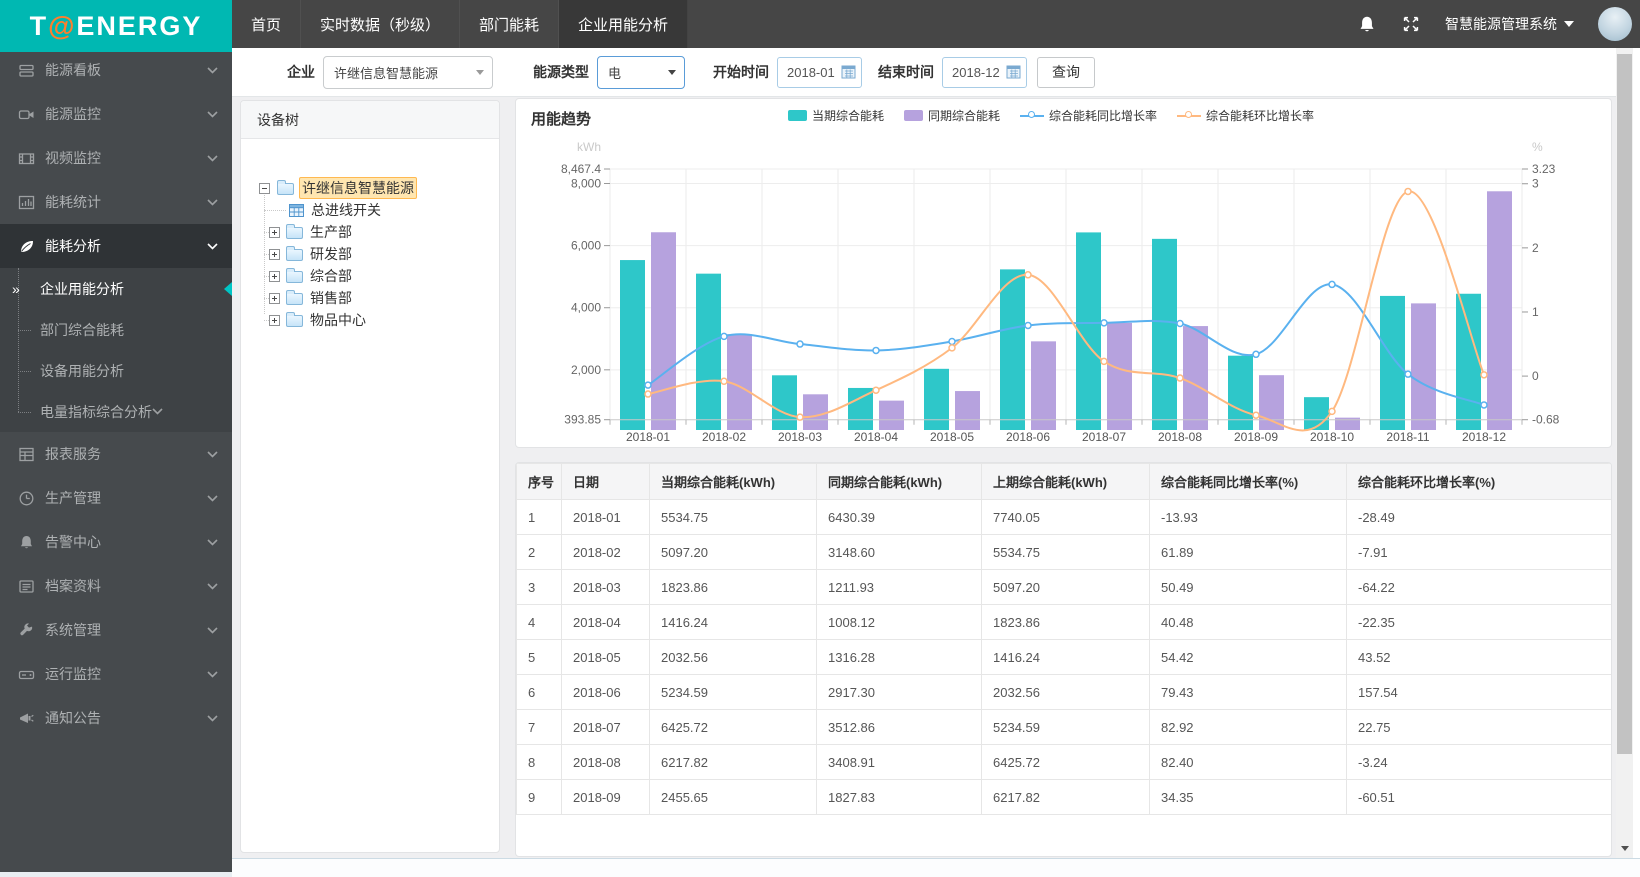 The height and width of the screenshot is (877, 1640). Describe the element at coordinates (331, 276) in the screenshot. I see `tree-node-label: 综合部` at that location.